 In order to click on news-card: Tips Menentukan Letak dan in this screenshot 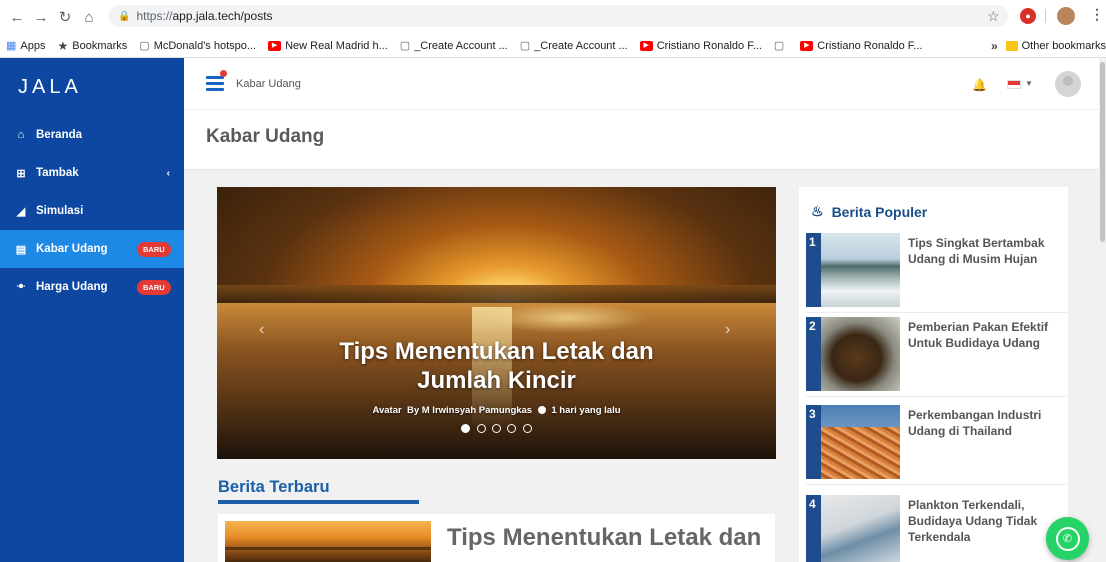, I will do `click(496, 538)`.